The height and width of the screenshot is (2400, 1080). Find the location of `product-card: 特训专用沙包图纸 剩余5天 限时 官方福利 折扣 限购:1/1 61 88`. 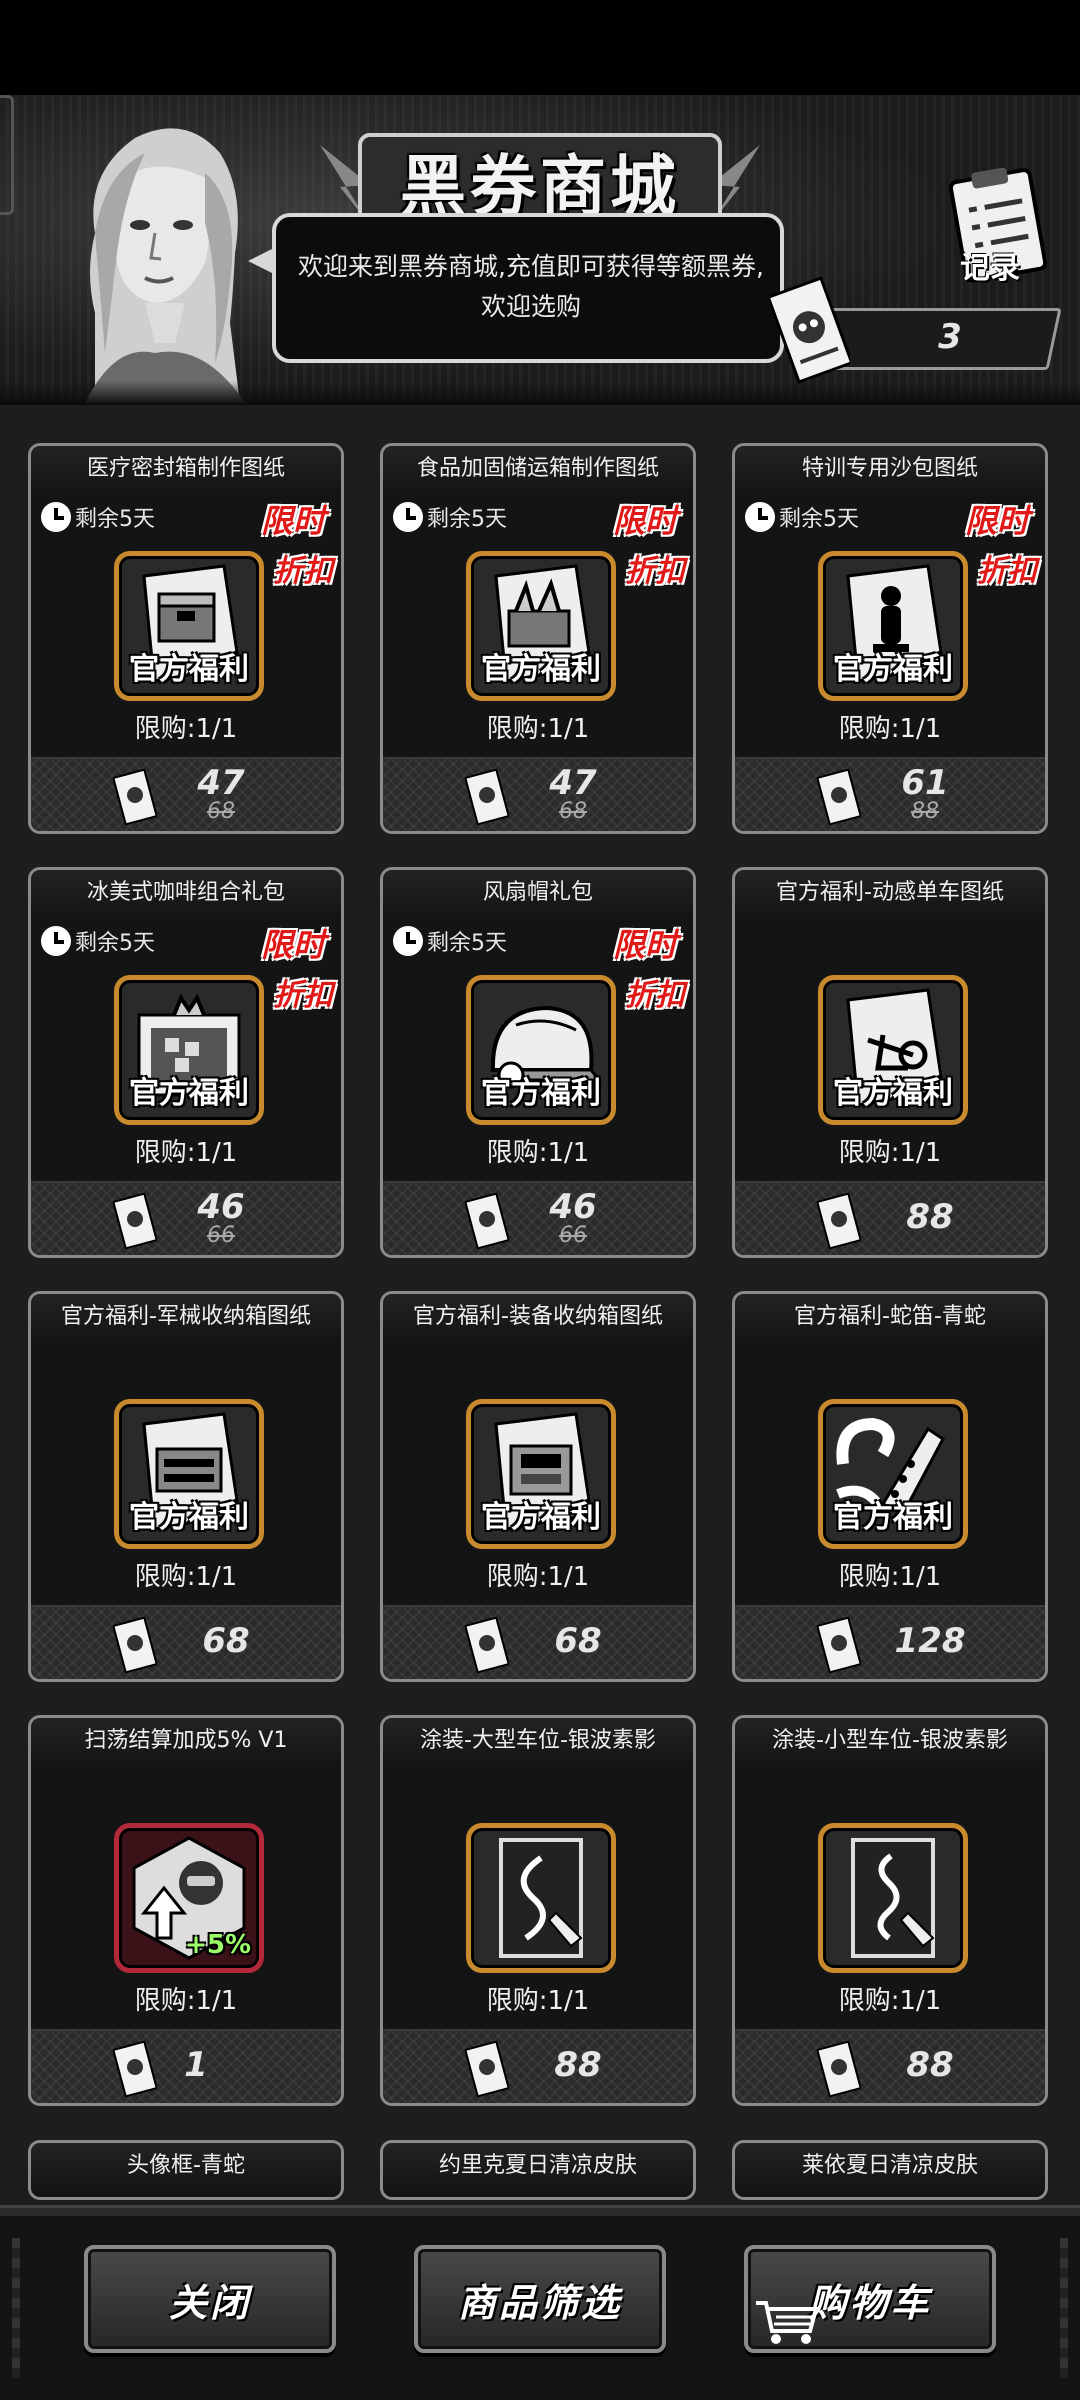

product-card: 特训专用沙包图纸 剩余5天 限时 官方福利 折扣 限购:1/1 61 88 is located at coordinates (890, 638).